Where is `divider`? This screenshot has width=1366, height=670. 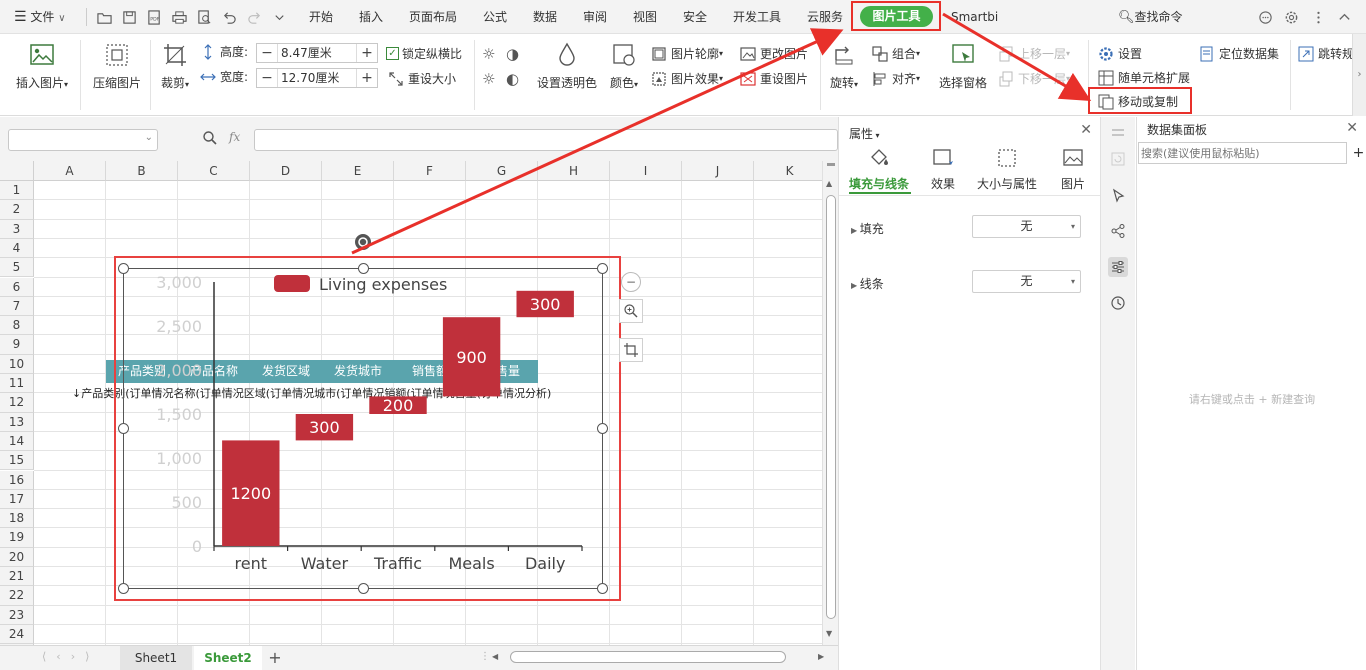 divider is located at coordinates (970, 195).